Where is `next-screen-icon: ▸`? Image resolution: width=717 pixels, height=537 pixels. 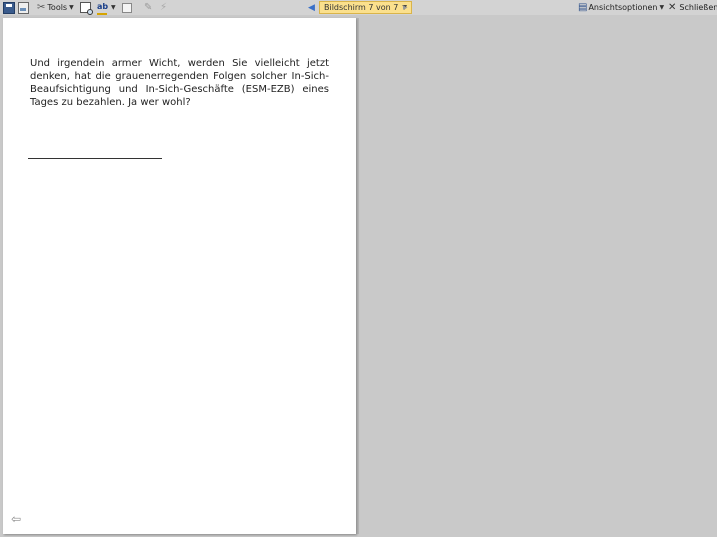
next-screen-icon: ▸ is located at coordinates (405, 7).